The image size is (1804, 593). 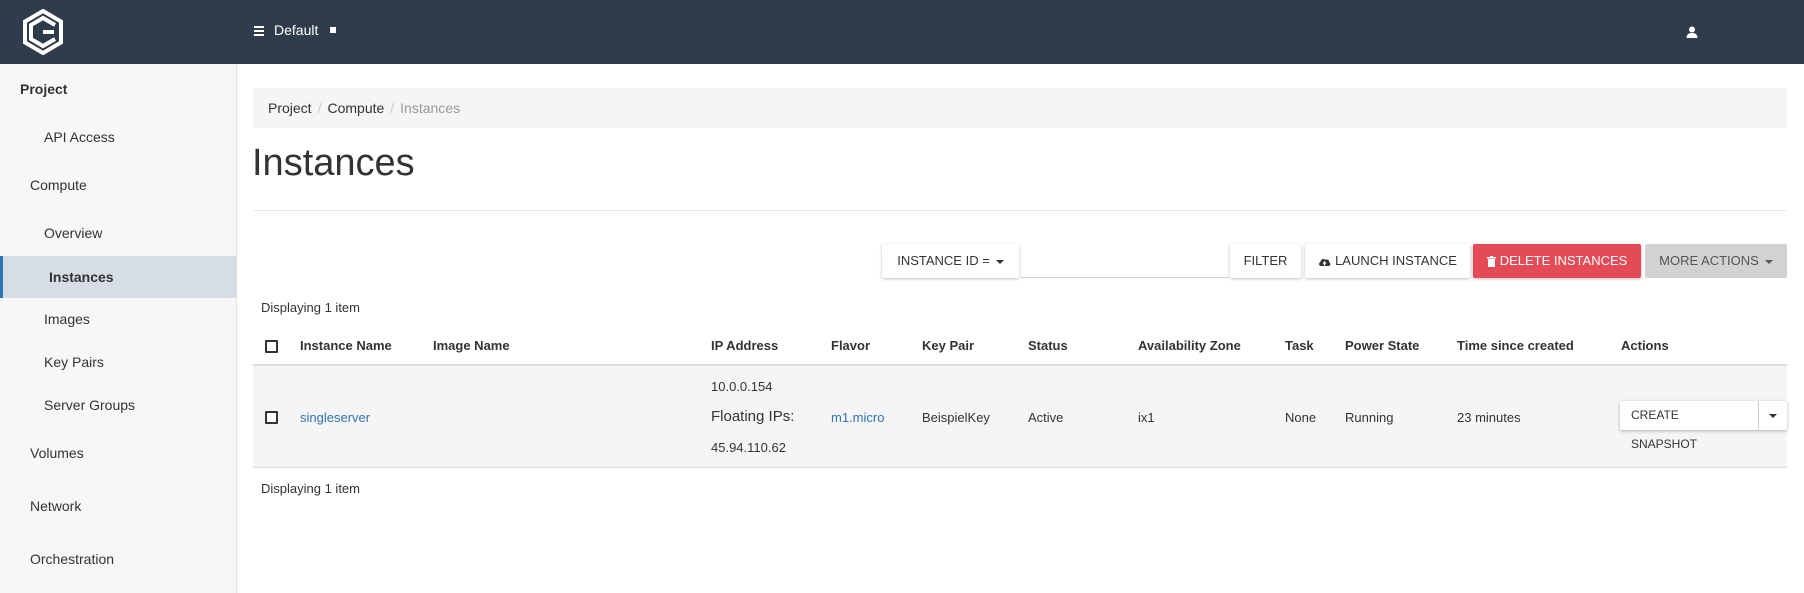 I want to click on sidebar-item-instances: Instances, so click(x=118, y=277).